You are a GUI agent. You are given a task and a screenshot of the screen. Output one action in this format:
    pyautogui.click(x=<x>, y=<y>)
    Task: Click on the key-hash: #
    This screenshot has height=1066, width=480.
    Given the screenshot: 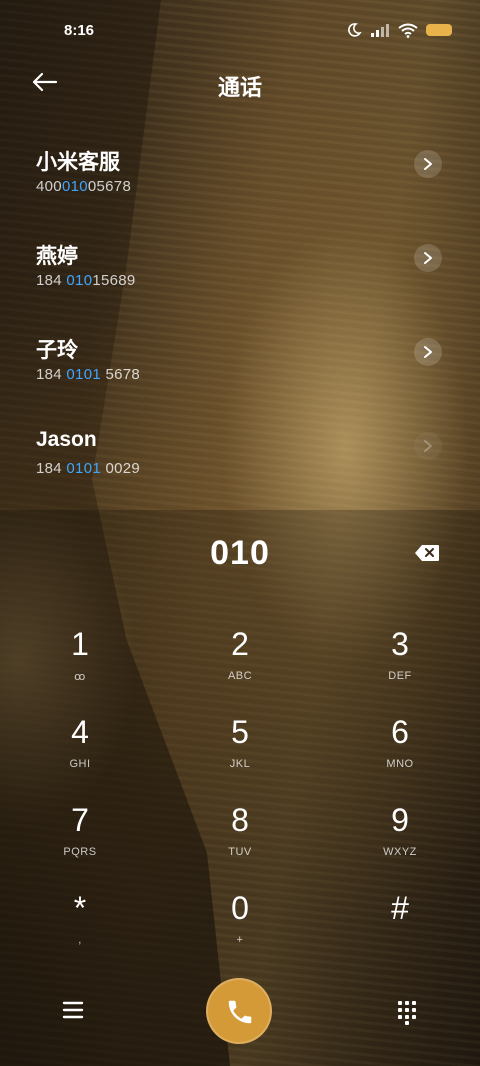 What is the action you would take?
    pyautogui.click(x=400, y=930)
    